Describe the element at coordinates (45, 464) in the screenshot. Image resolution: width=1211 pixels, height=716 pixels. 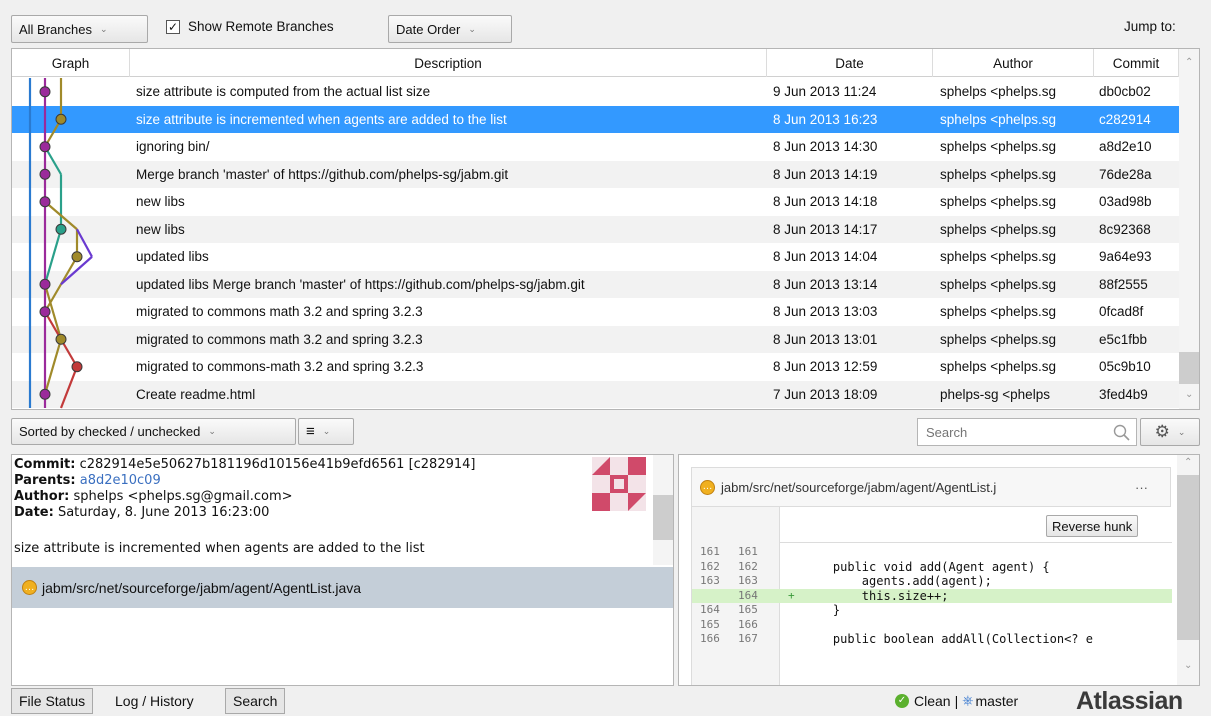
I see `commit-label: Commit:` at that location.